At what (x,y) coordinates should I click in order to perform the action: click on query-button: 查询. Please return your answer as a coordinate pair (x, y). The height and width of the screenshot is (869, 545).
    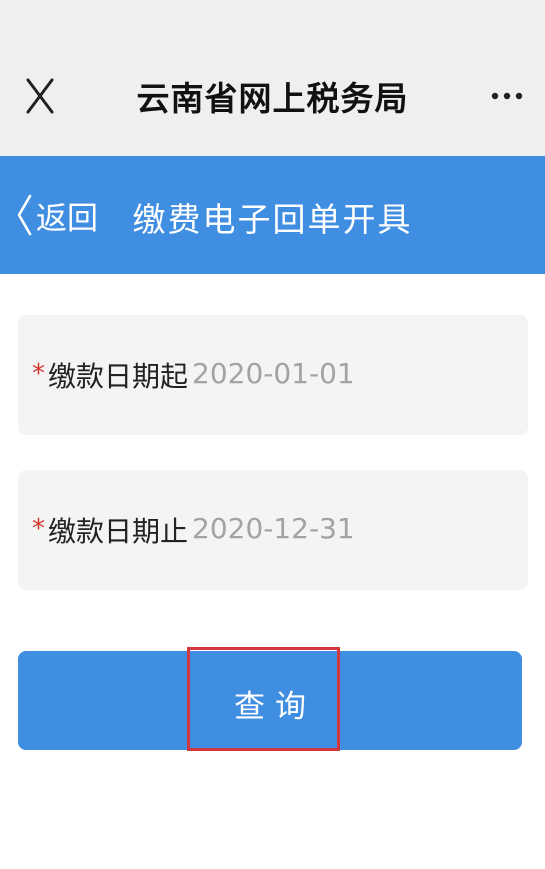
    Looking at the image, I should click on (270, 700).